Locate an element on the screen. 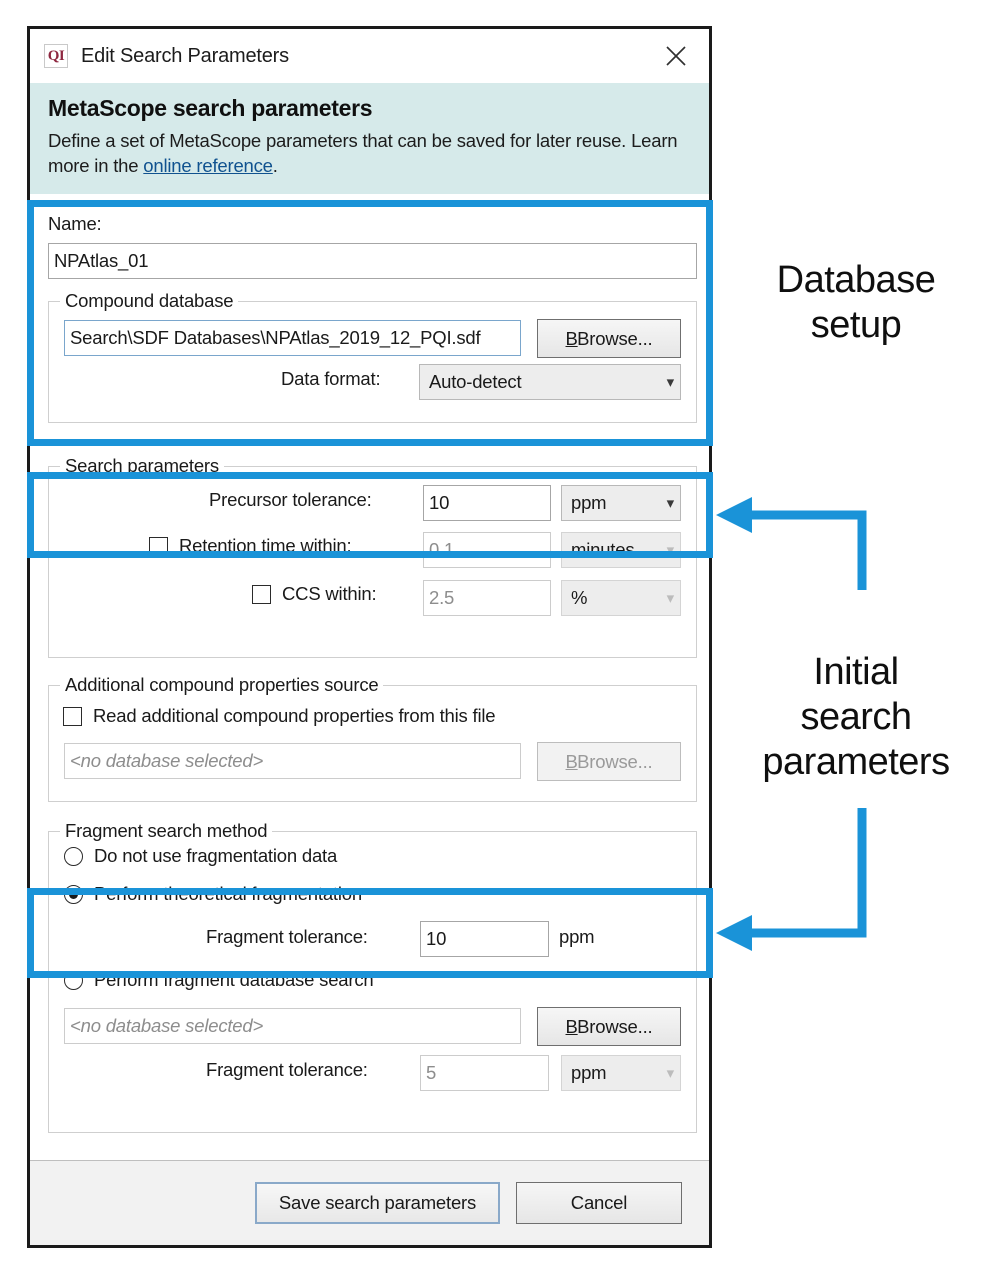 This screenshot has height=1280, width=996. retention-time-input: 0.1 is located at coordinates (487, 550).